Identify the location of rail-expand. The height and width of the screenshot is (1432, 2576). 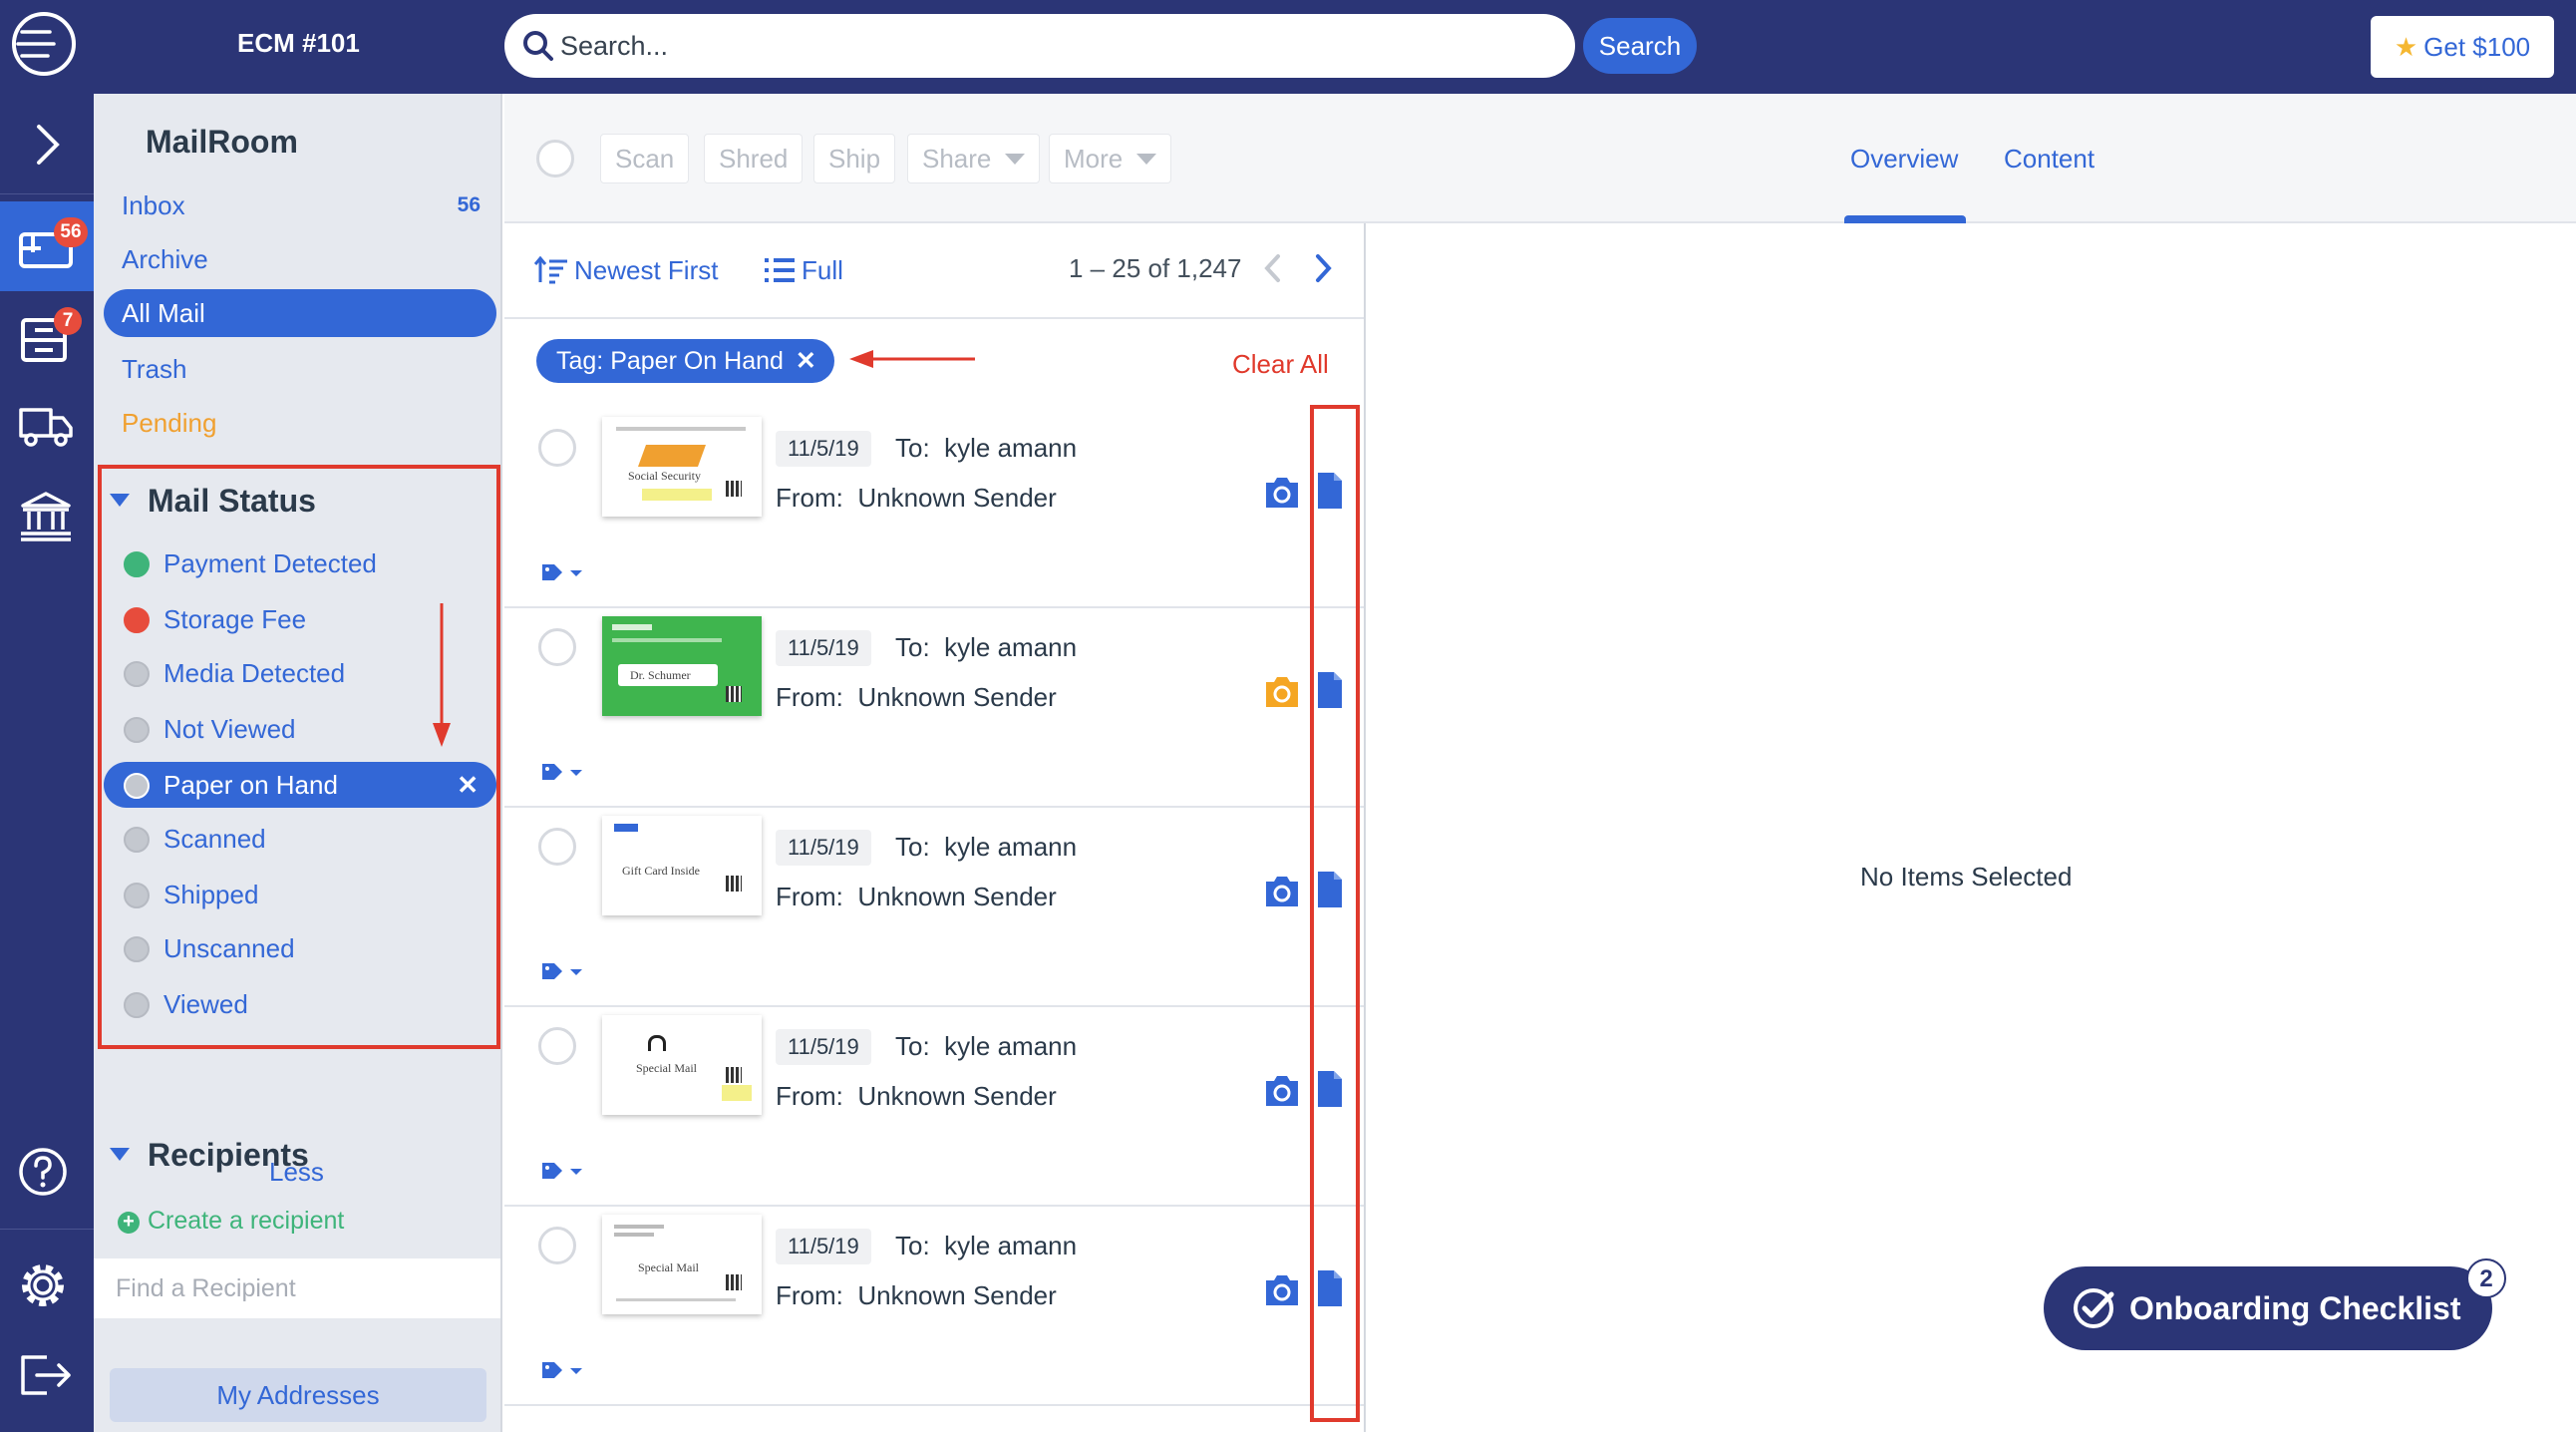
(47, 144).